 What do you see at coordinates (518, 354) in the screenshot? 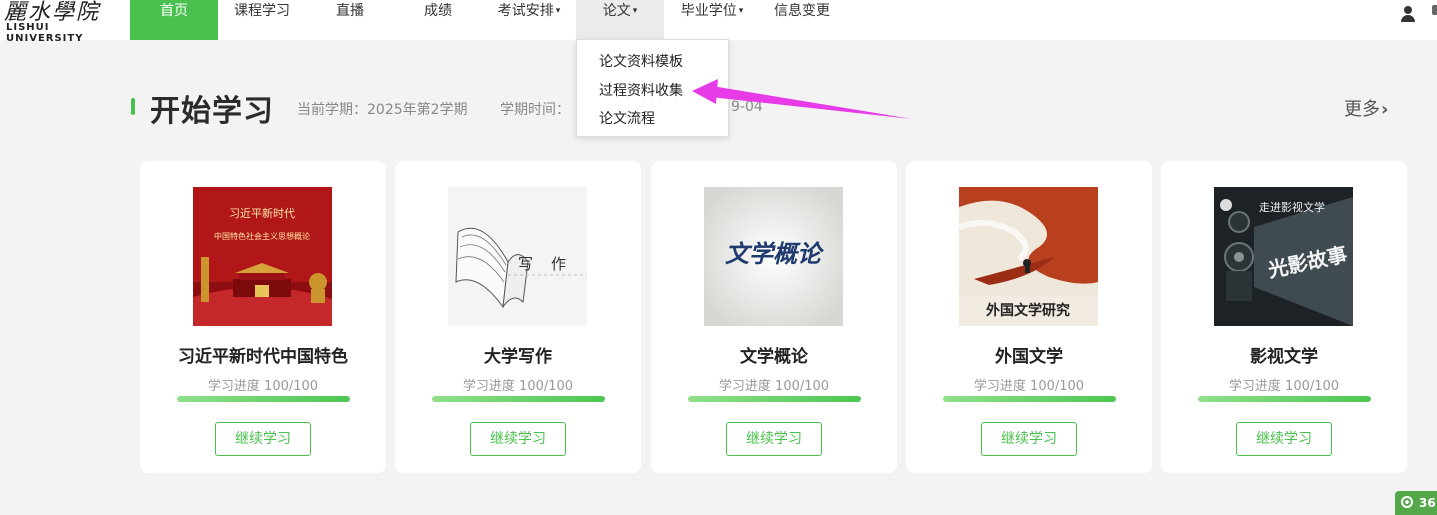
I see `course-title: 大学写作` at bounding box center [518, 354].